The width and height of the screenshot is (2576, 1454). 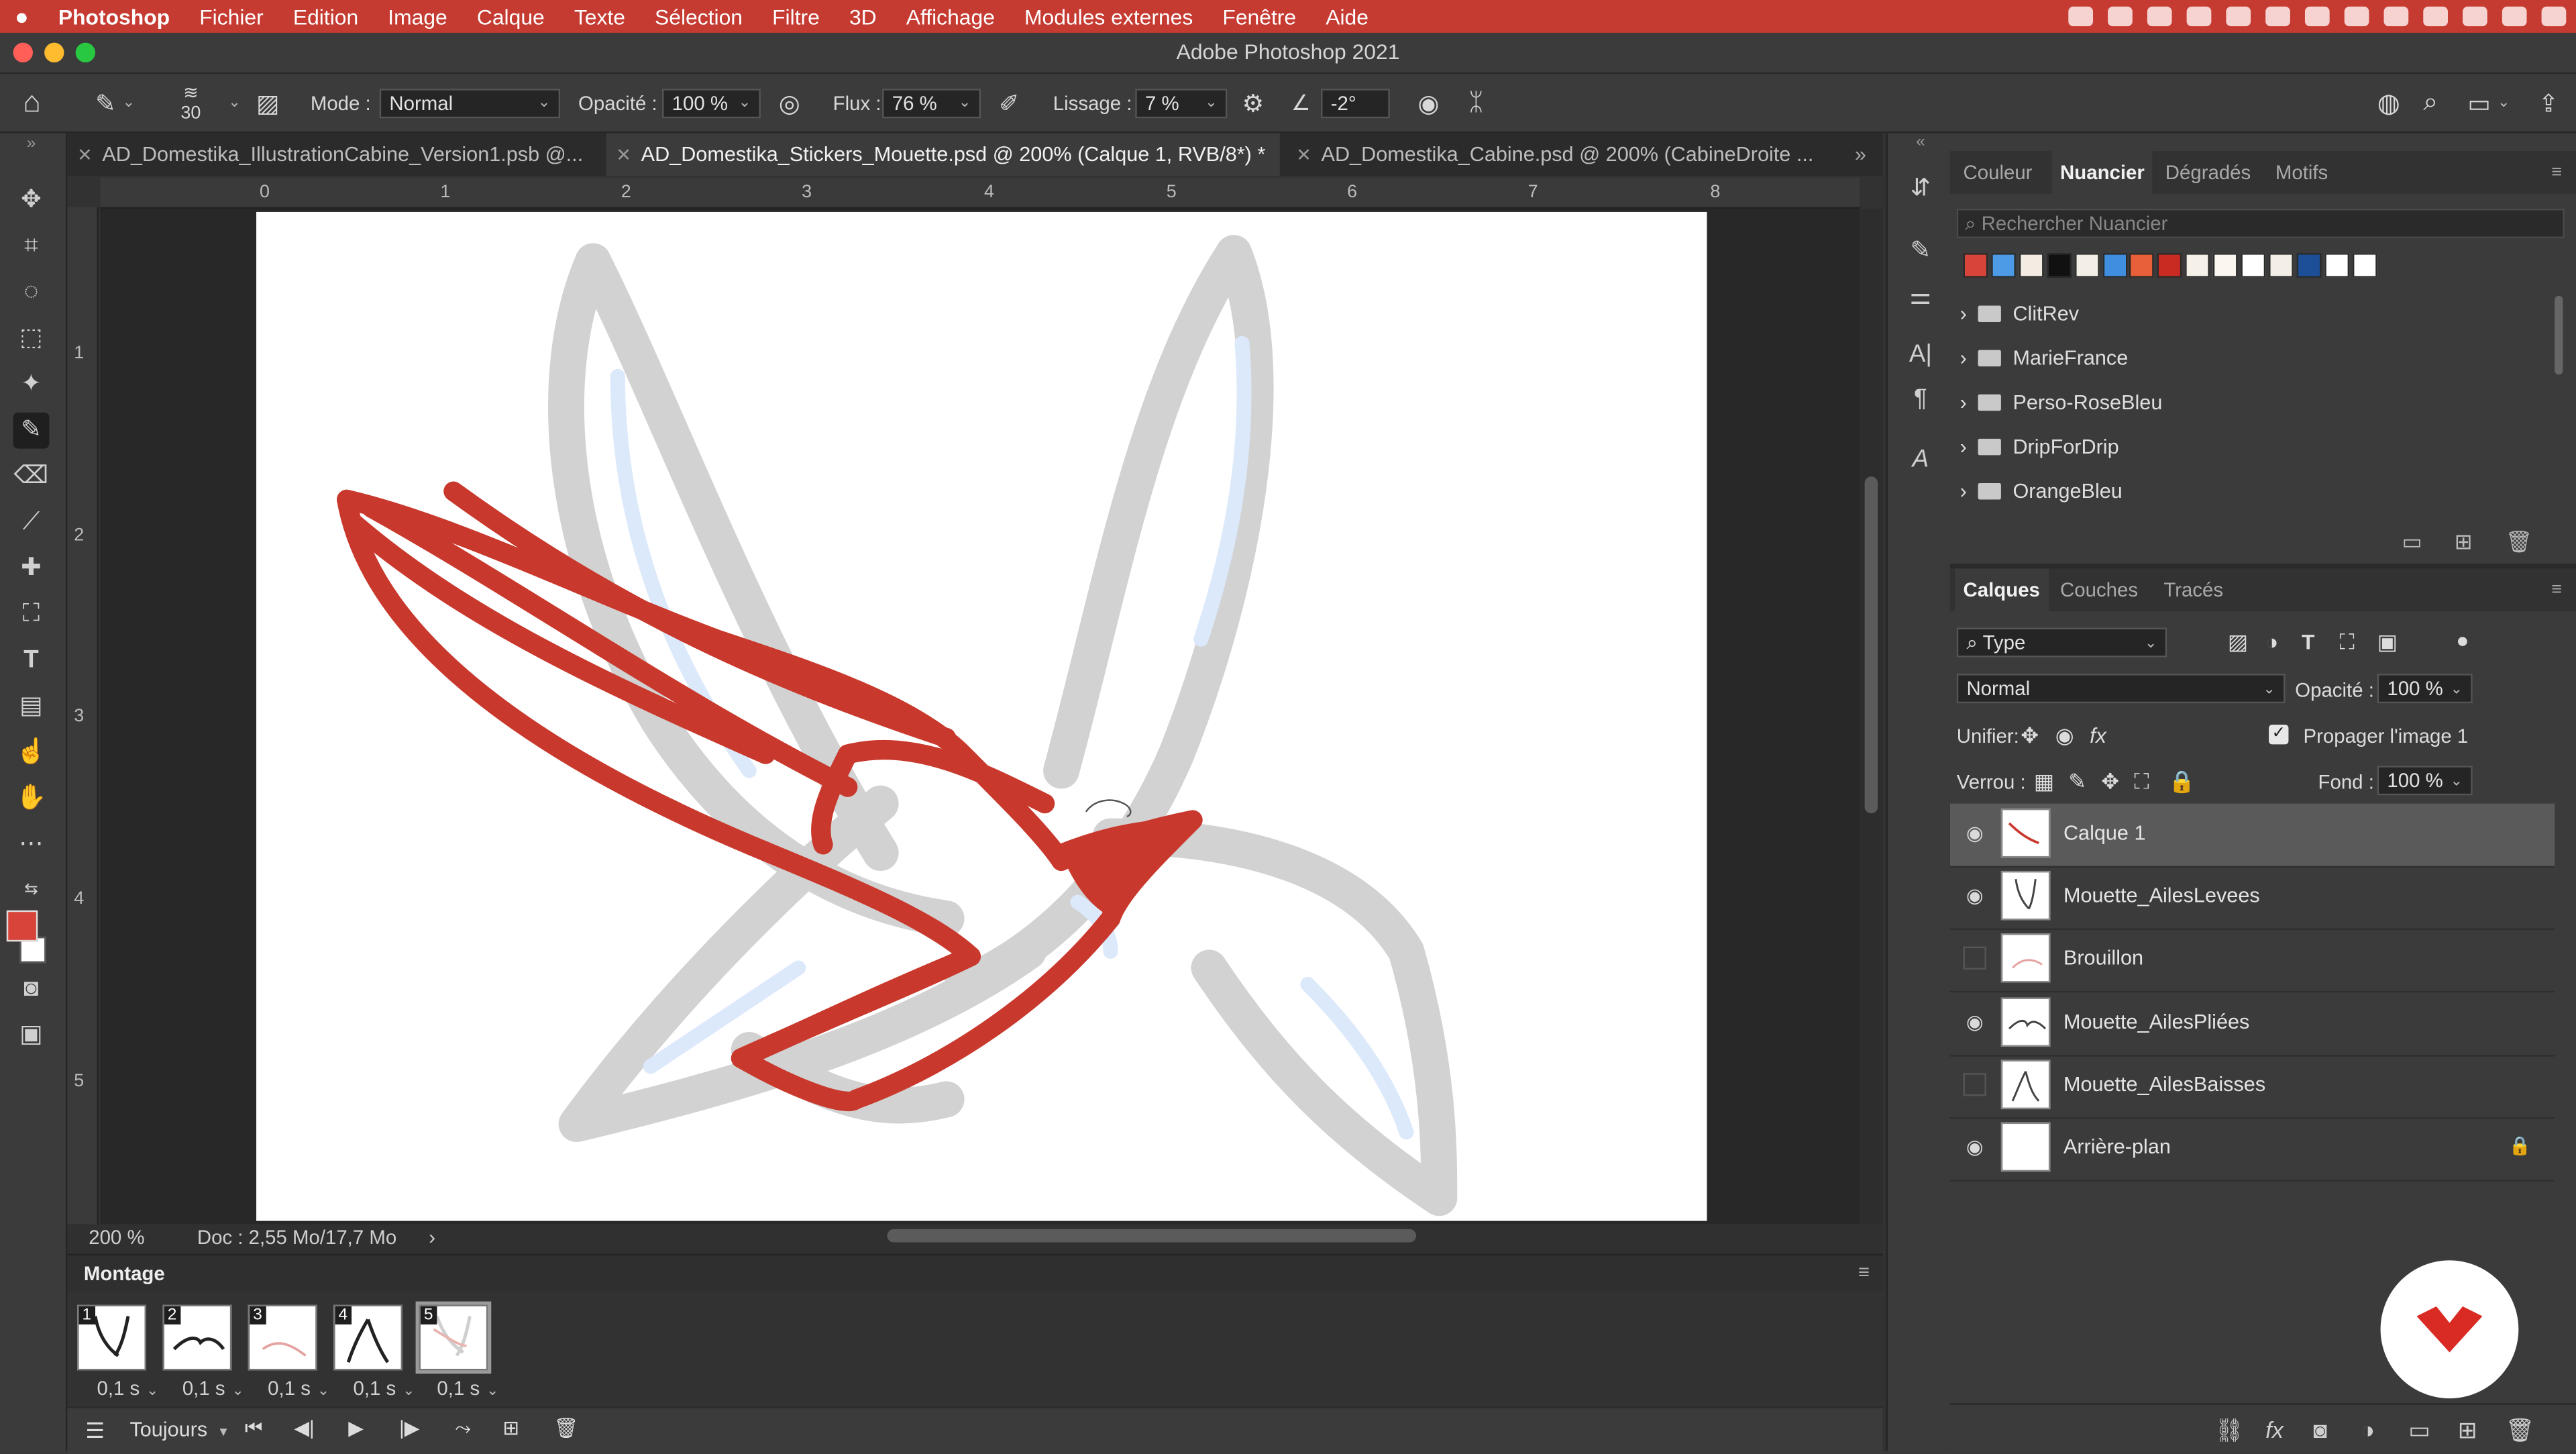 I want to click on lock-pixels-icon: ✎, so click(x=2077, y=782).